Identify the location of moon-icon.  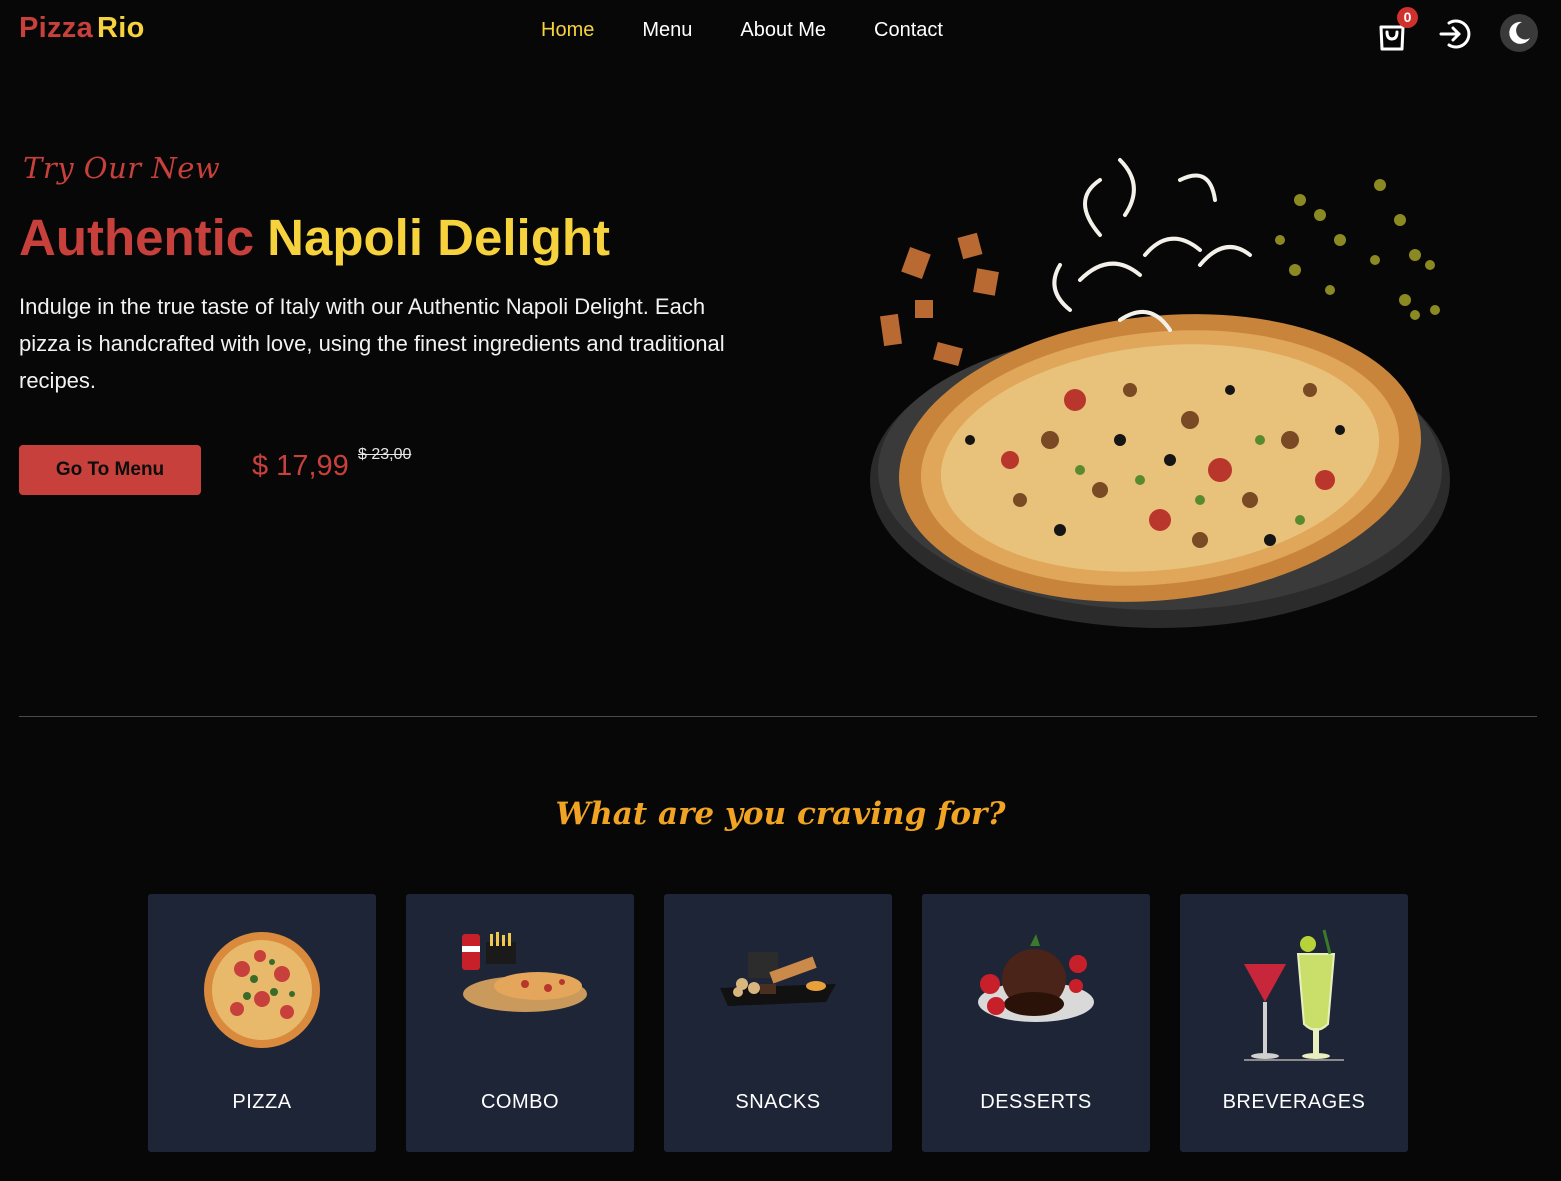
(1519, 32).